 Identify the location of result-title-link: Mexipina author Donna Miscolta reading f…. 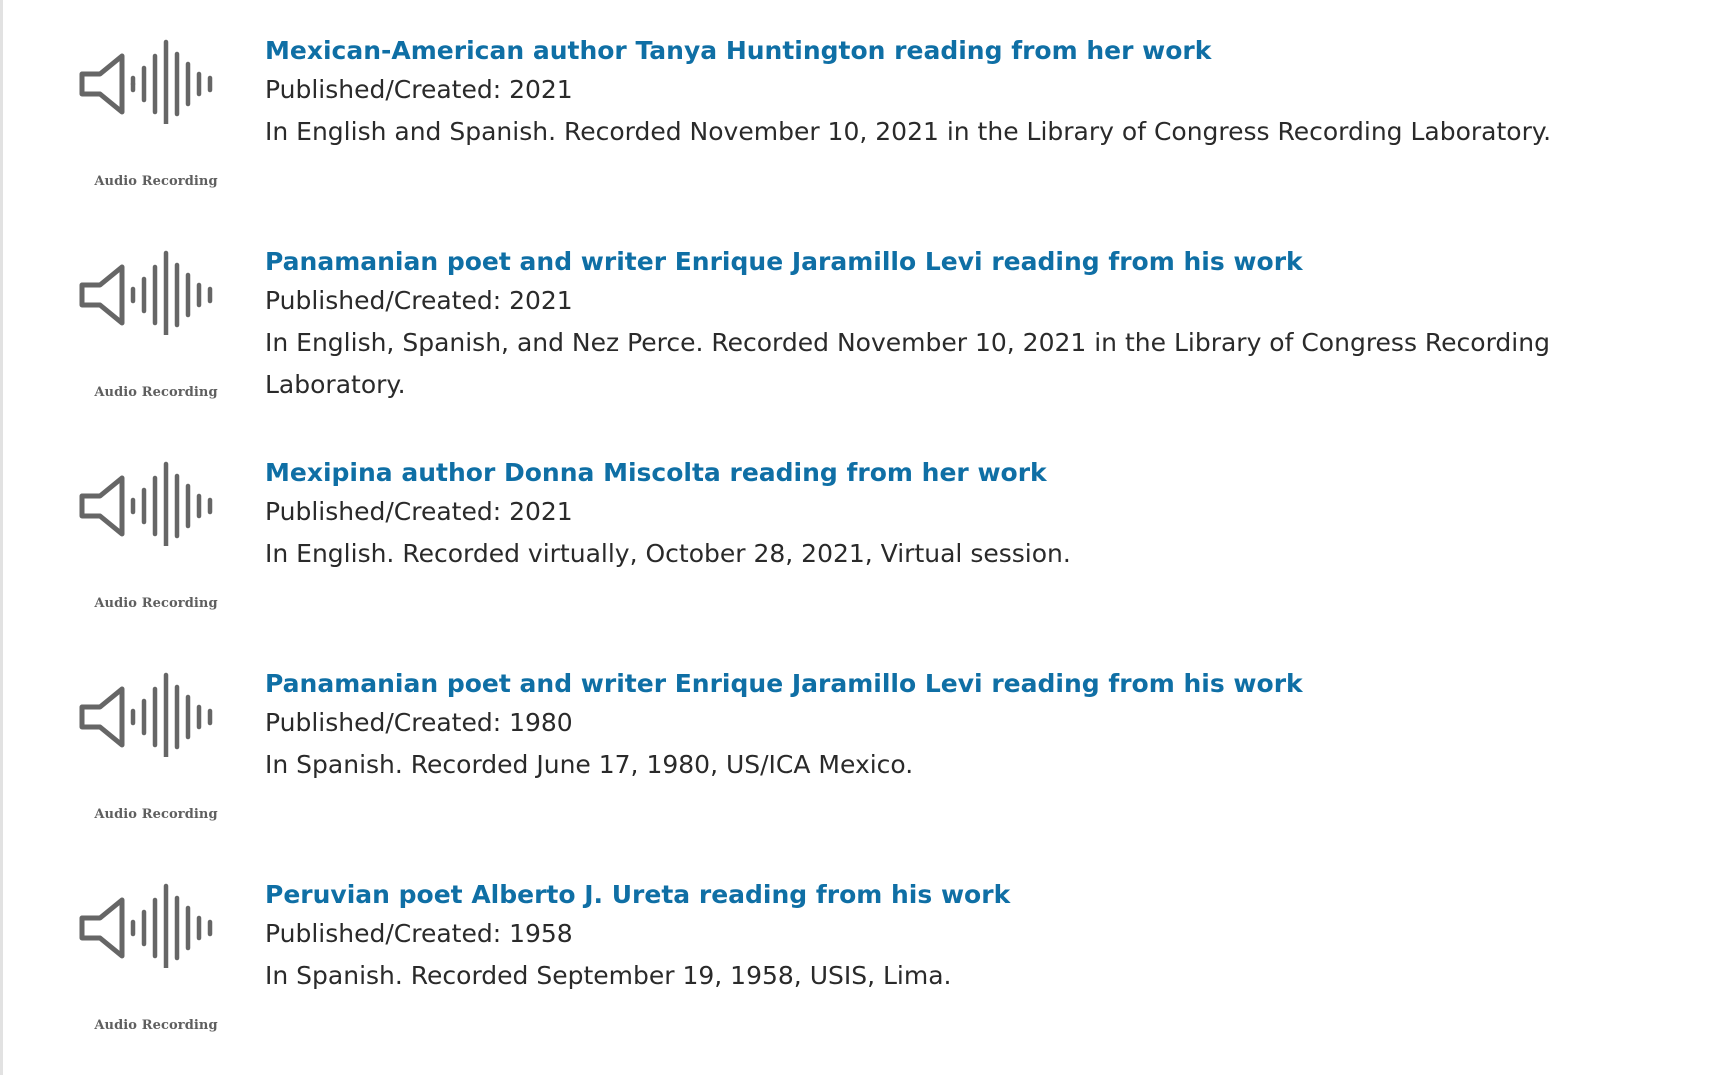
(656, 473).